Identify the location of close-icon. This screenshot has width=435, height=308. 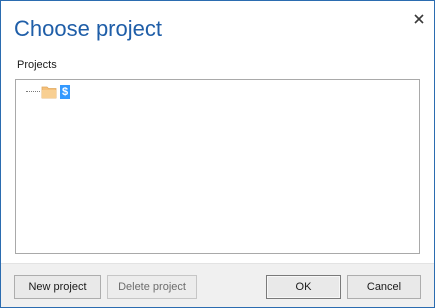
(419, 19).